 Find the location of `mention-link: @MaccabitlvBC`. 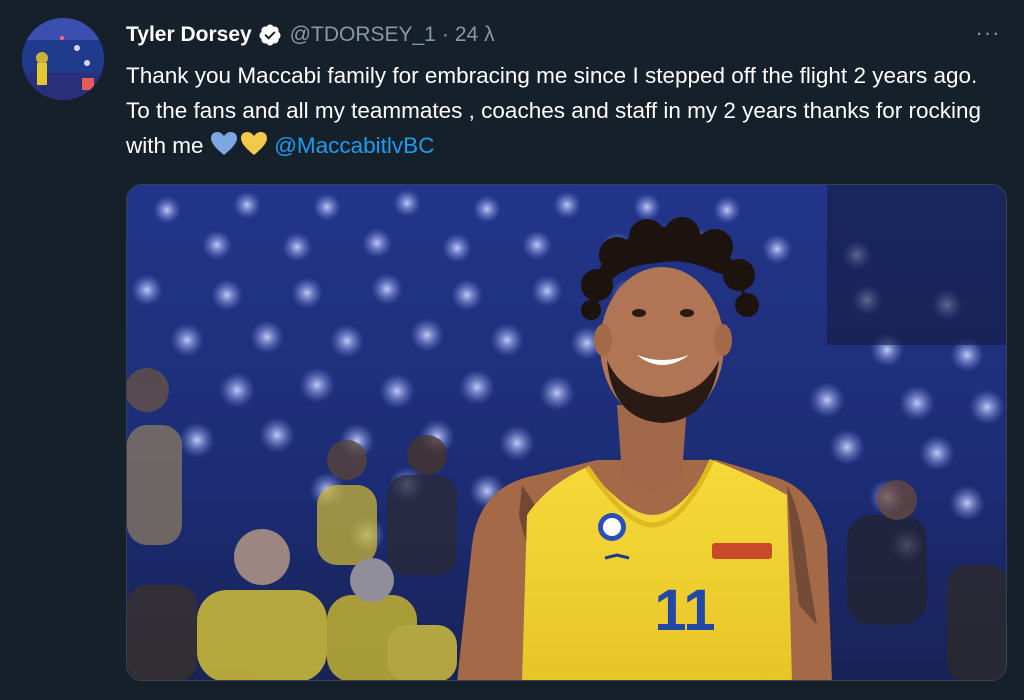

mention-link: @MaccabitlvBC is located at coordinates (354, 145).